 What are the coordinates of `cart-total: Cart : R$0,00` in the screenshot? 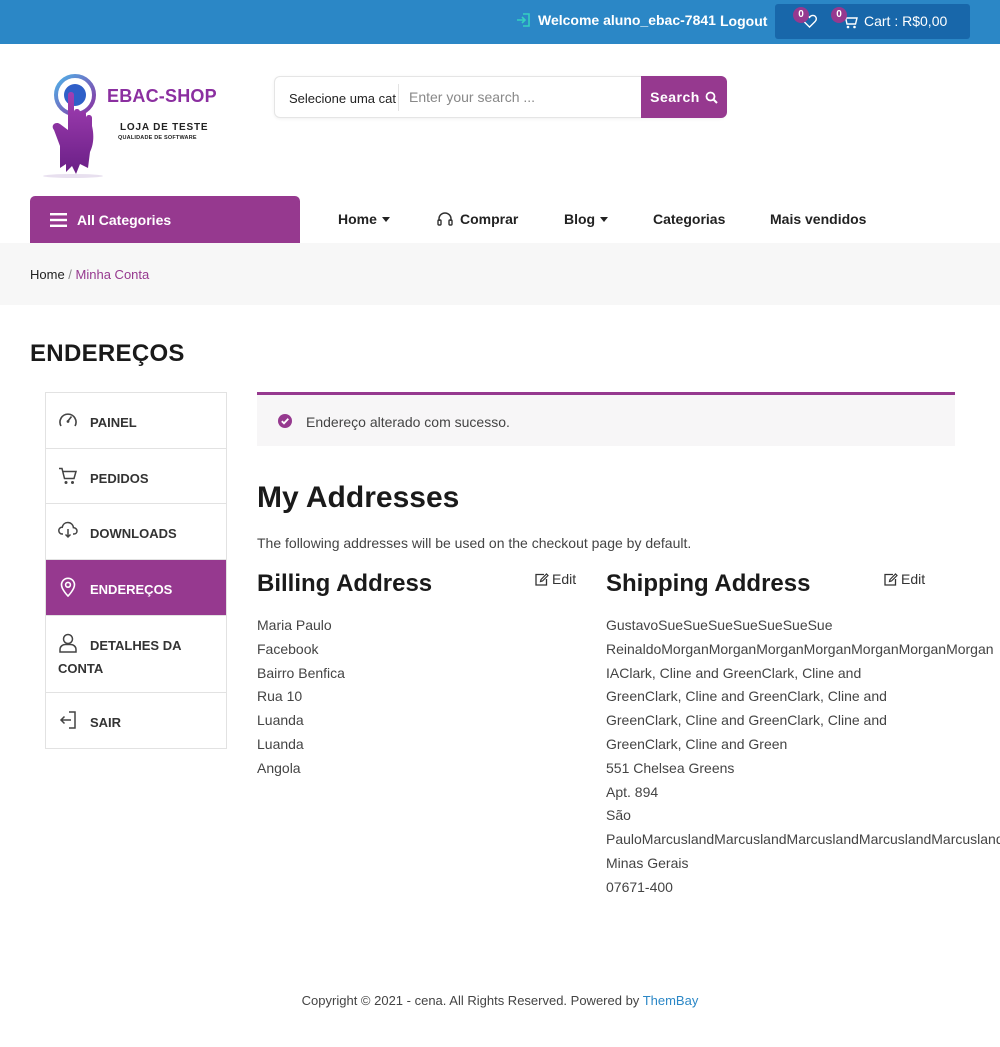 It's located at (905, 21).